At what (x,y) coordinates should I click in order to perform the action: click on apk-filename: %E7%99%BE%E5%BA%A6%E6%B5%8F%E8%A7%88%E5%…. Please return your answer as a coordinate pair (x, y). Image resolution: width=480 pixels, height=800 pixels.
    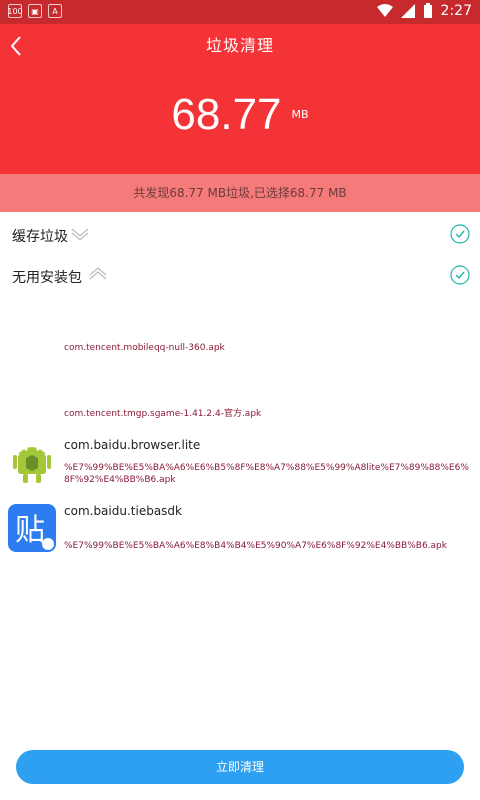
    Looking at the image, I should click on (266, 474).